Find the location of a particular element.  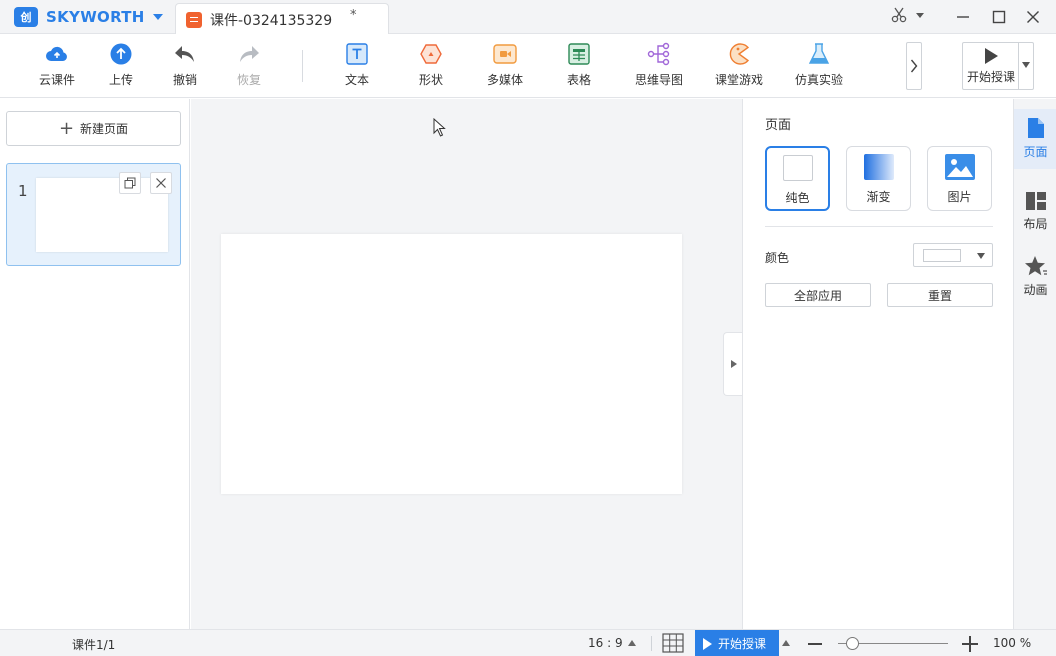

undo-button: 撤销 is located at coordinates (185, 67).